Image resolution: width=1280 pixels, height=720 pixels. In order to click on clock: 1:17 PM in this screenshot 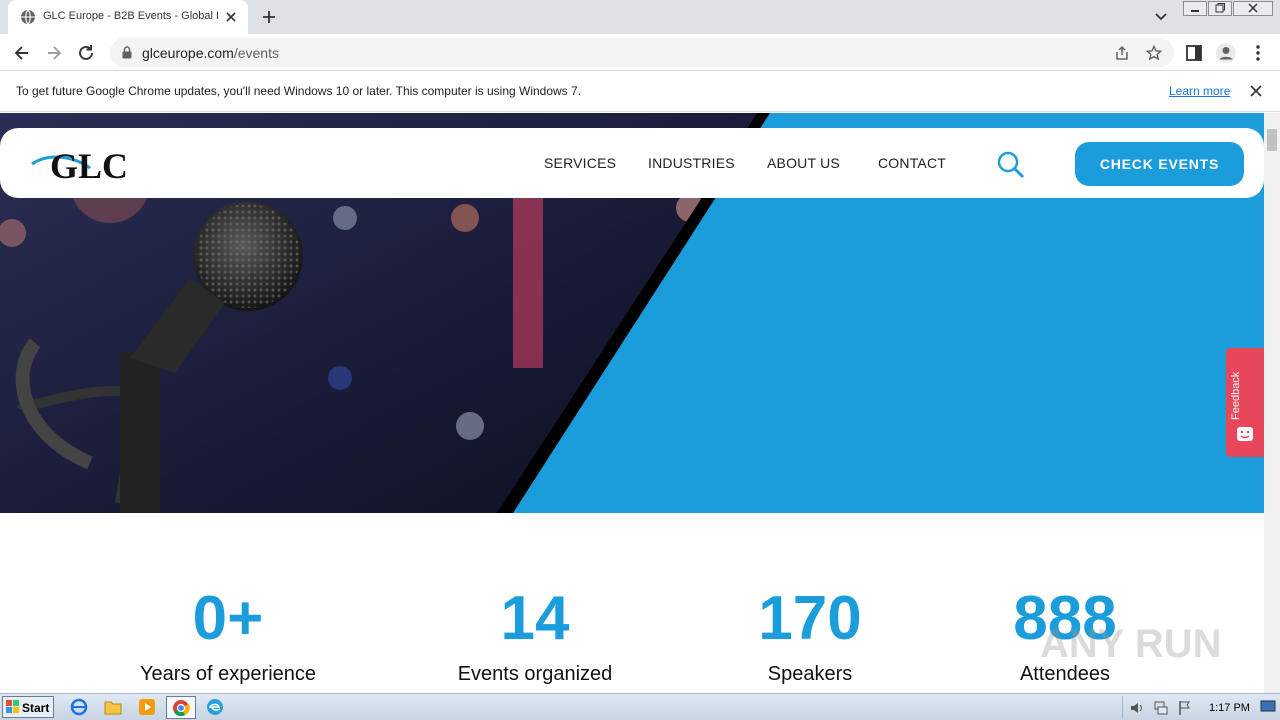, I will do `click(1229, 708)`.